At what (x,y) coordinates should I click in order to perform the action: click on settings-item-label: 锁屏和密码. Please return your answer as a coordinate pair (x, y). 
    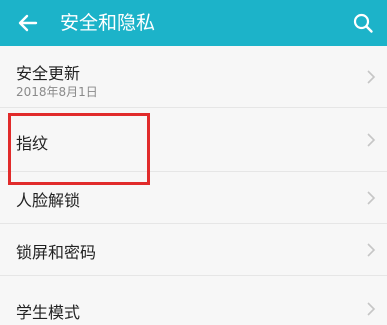
    Looking at the image, I should click on (56, 252).